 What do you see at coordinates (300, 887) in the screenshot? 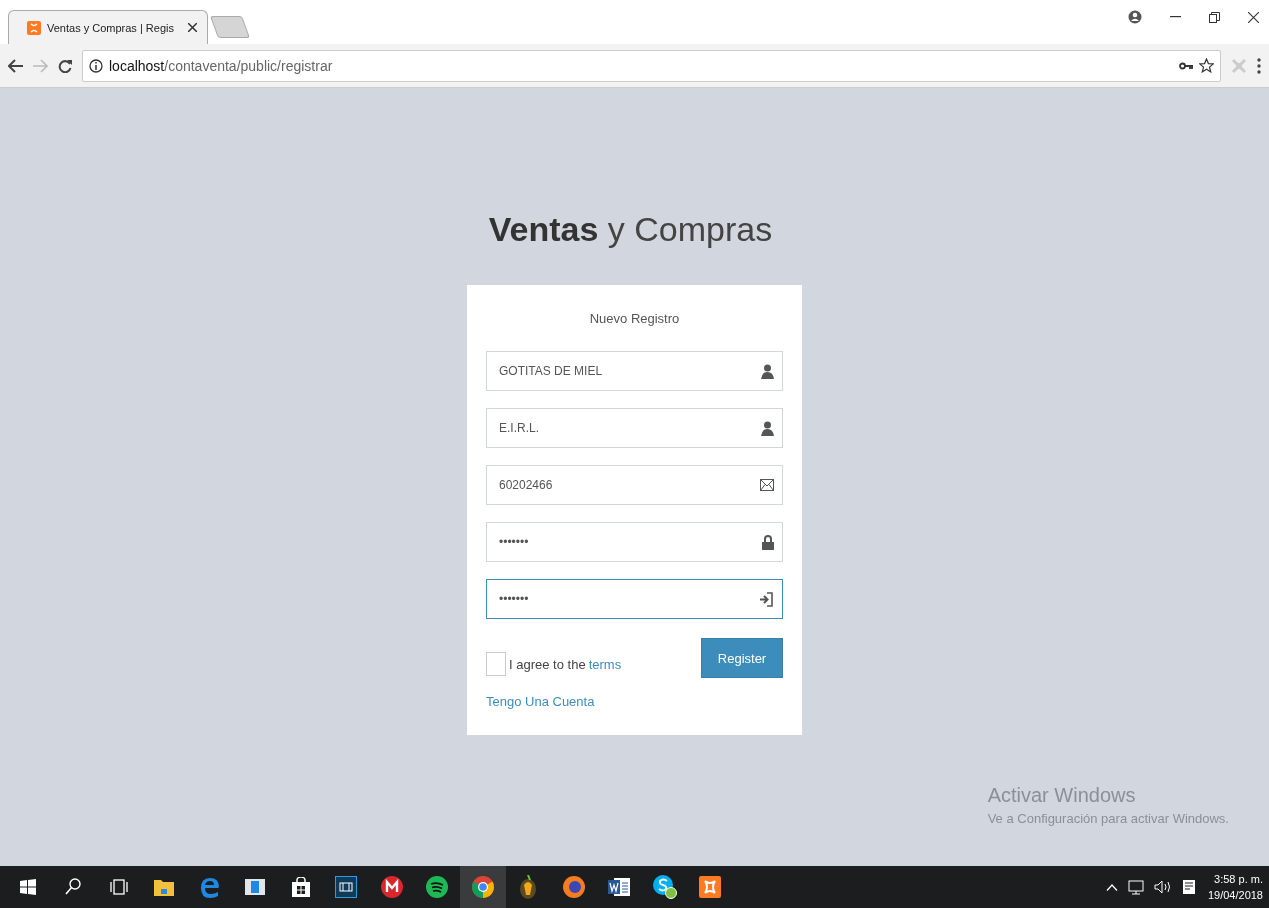
I see `shopping-bag-icon` at bounding box center [300, 887].